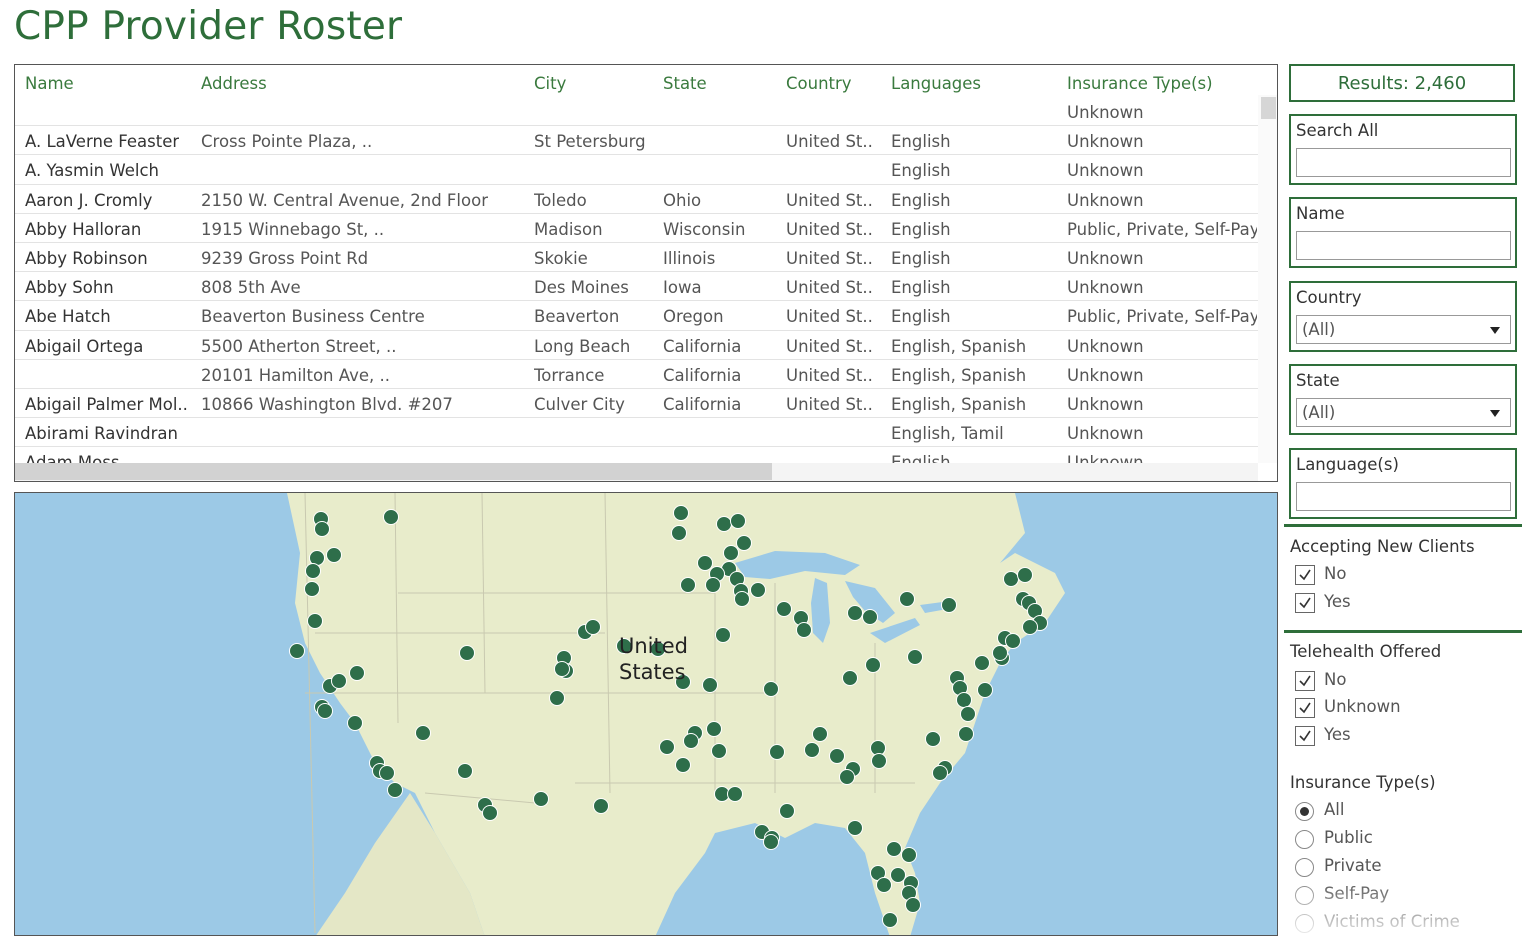 This screenshot has height=936, width=1536. I want to click on country-dropdown: (All), so click(1403, 329).